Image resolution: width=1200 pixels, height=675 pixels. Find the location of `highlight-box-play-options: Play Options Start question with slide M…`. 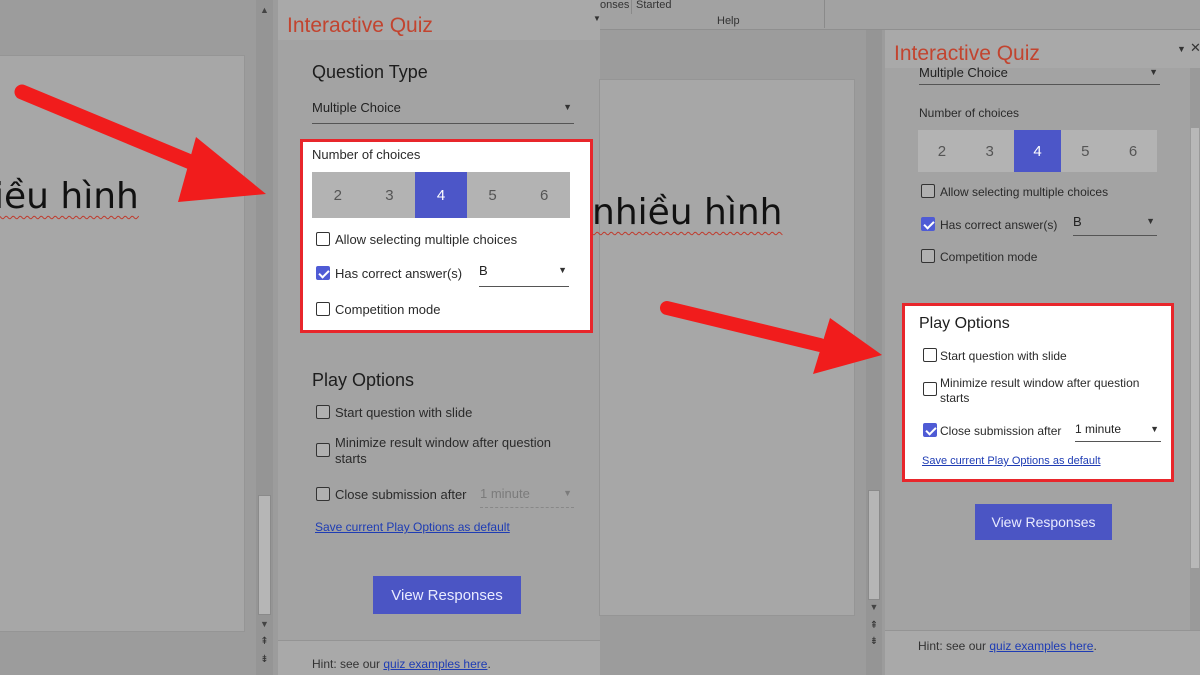

highlight-box-play-options: Play Options Start question with slide M… is located at coordinates (1038, 392).